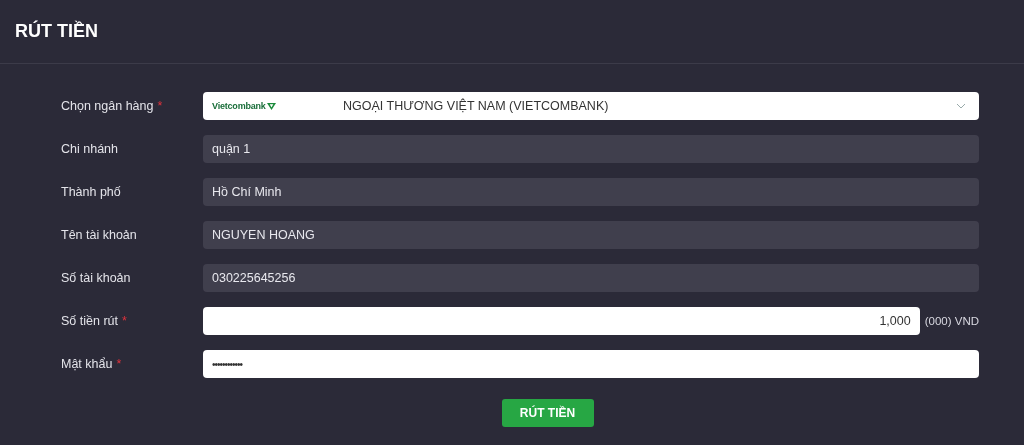 This screenshot has width=1024, height=445. Describe the element at coordinates (272, 106) in the screenshot. I see `bank-logo: Vietcombank` at that location.